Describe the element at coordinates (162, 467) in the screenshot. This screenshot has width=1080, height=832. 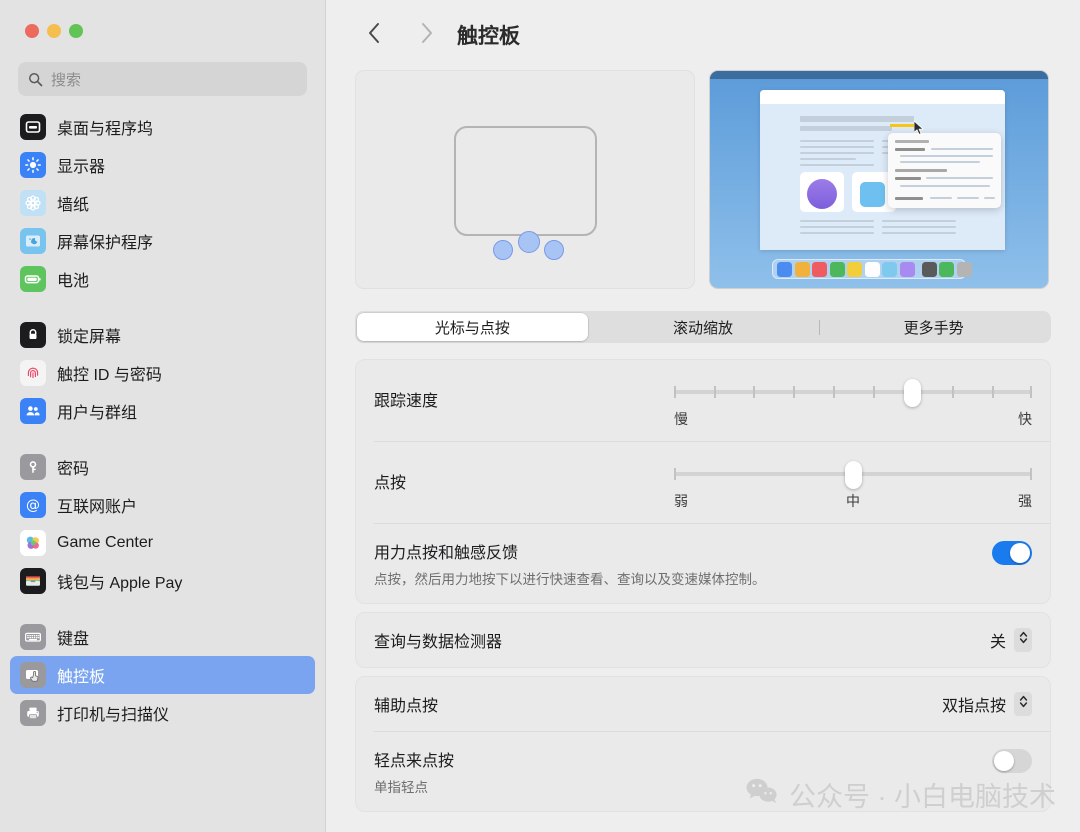
I see `sidebar-item-passwords: 密码` at that location.